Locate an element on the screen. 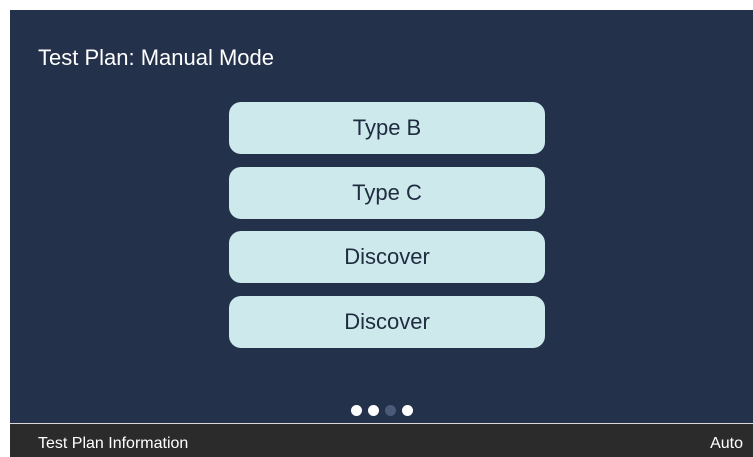 This screenshot has height=457, width=753. type-b-button: Type B is located at coordinates (387, 128).